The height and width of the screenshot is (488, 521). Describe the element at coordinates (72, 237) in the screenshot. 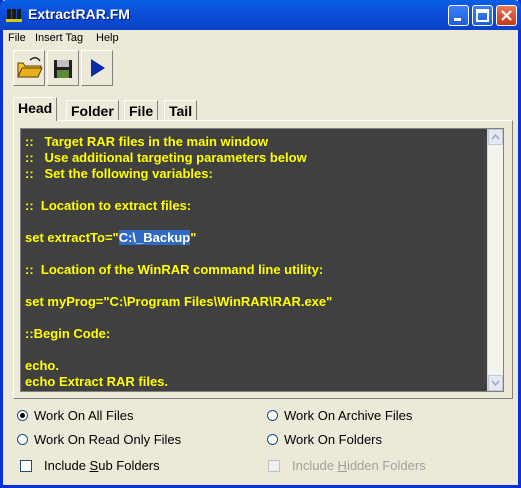

I see `code-text: set extractTo="` at that location.